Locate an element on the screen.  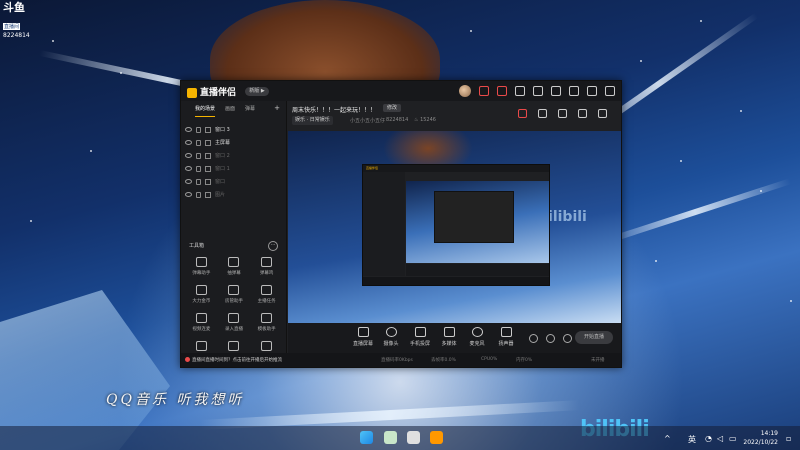
maximize-icon is located at coordinates (592, 91).